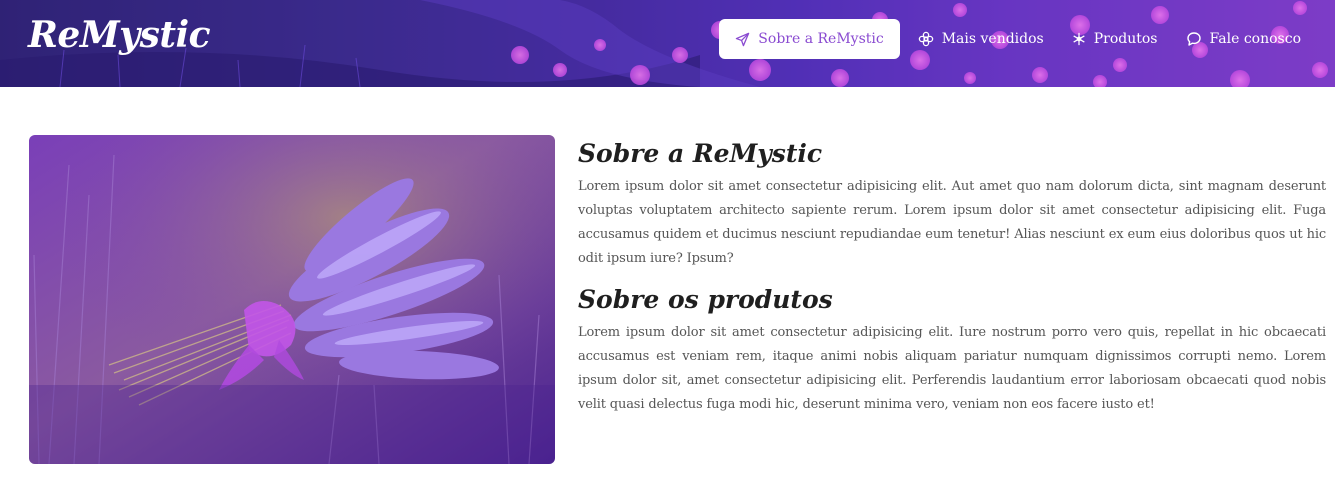 The width and height of the screenshot is (1335, 497). Describe the element at coordinates (1079, 39) in the screenshot. I see `snowflake-icon` at that location.